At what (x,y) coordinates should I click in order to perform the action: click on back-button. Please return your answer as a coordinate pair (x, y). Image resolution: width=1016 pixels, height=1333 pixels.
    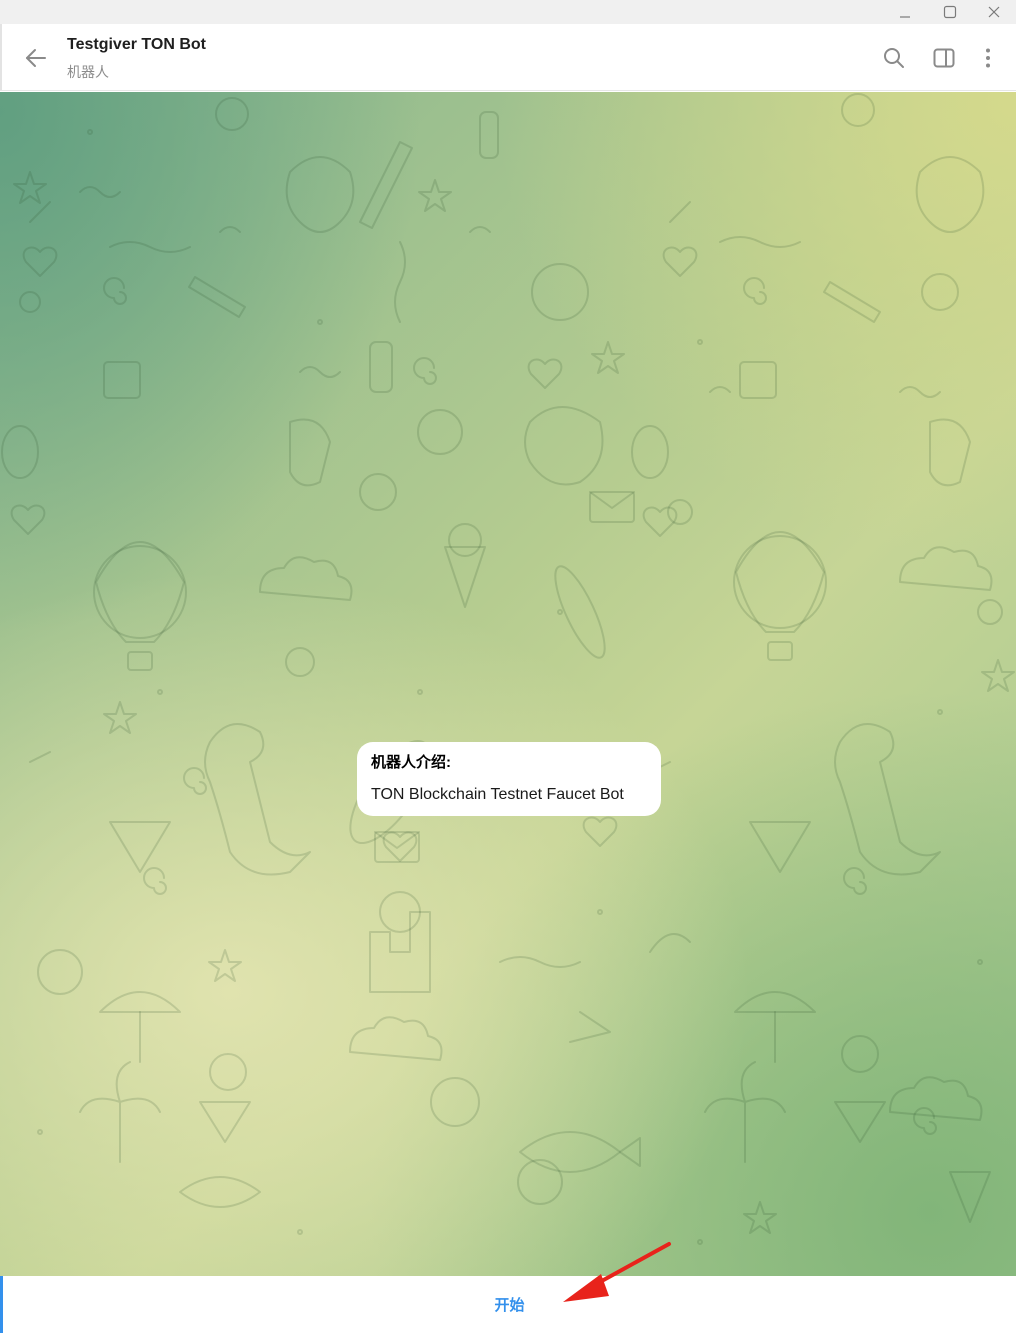
    Looking at the image, I should click on (36, 58).